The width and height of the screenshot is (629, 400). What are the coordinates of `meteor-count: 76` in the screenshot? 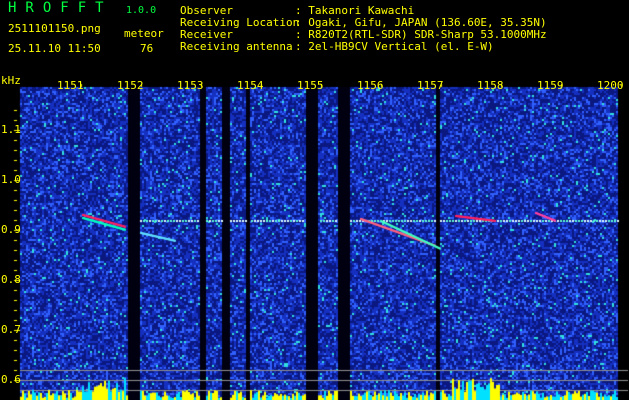 It's located at (147, 48).